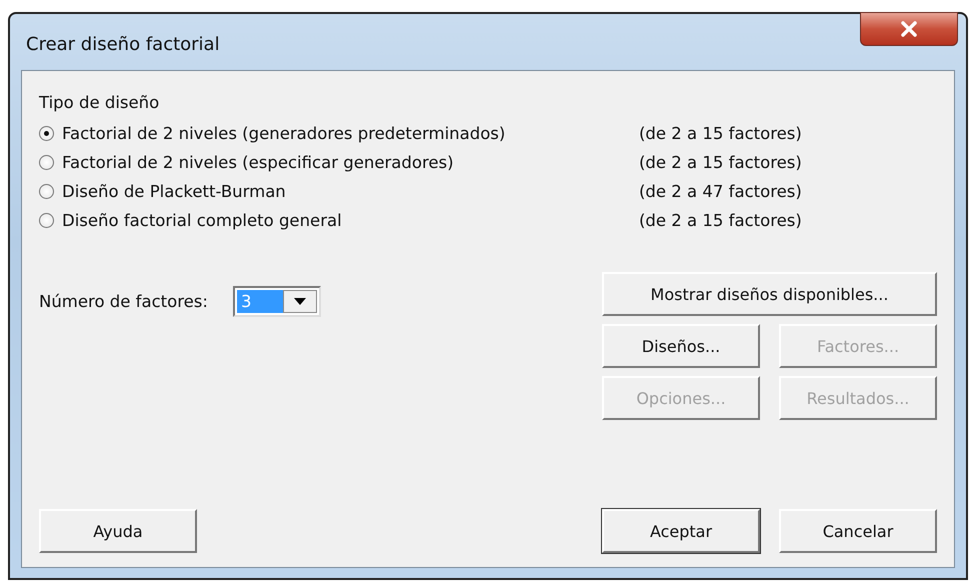 This screenshot has width=973, height=585. What do you see at coordinates (681, 531) in the screenshot?
I see `dialog-button: Aceptar` at bounding box center [681, 531].